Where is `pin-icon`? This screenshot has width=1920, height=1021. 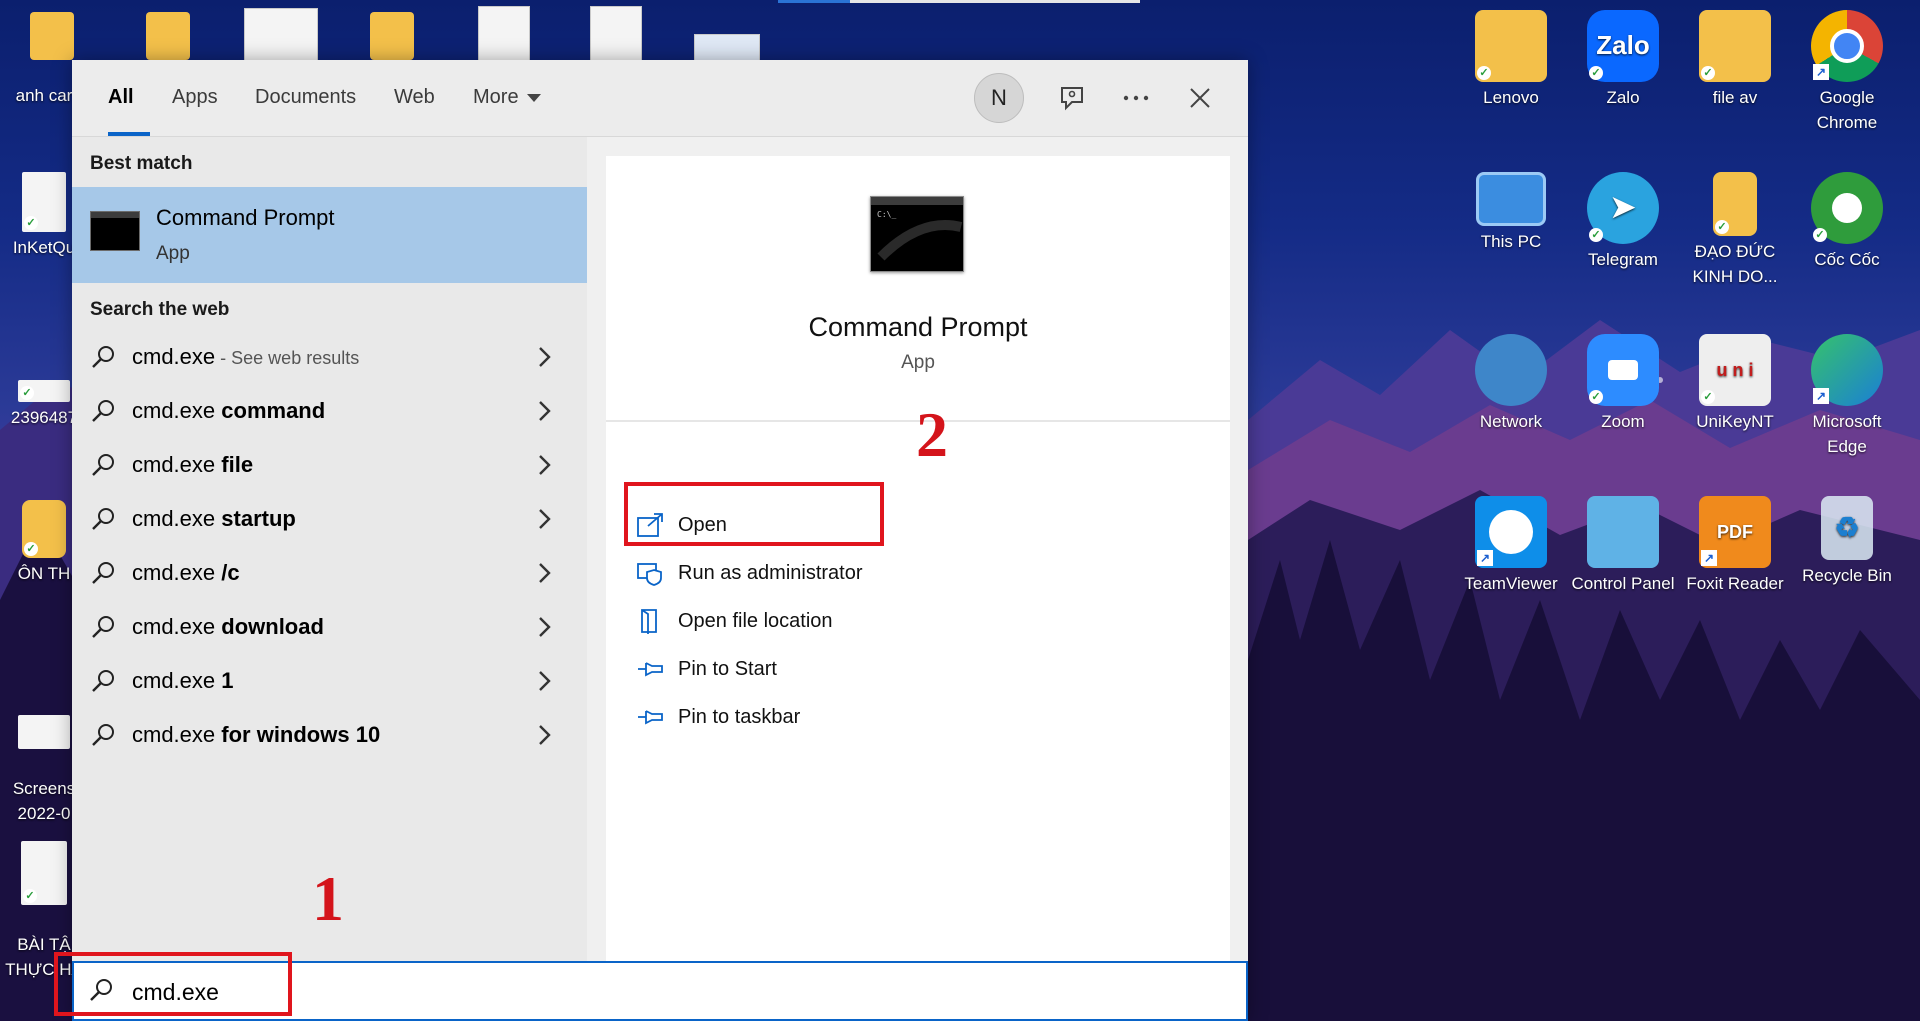
pin-icon is located at coordinates (650, 669).